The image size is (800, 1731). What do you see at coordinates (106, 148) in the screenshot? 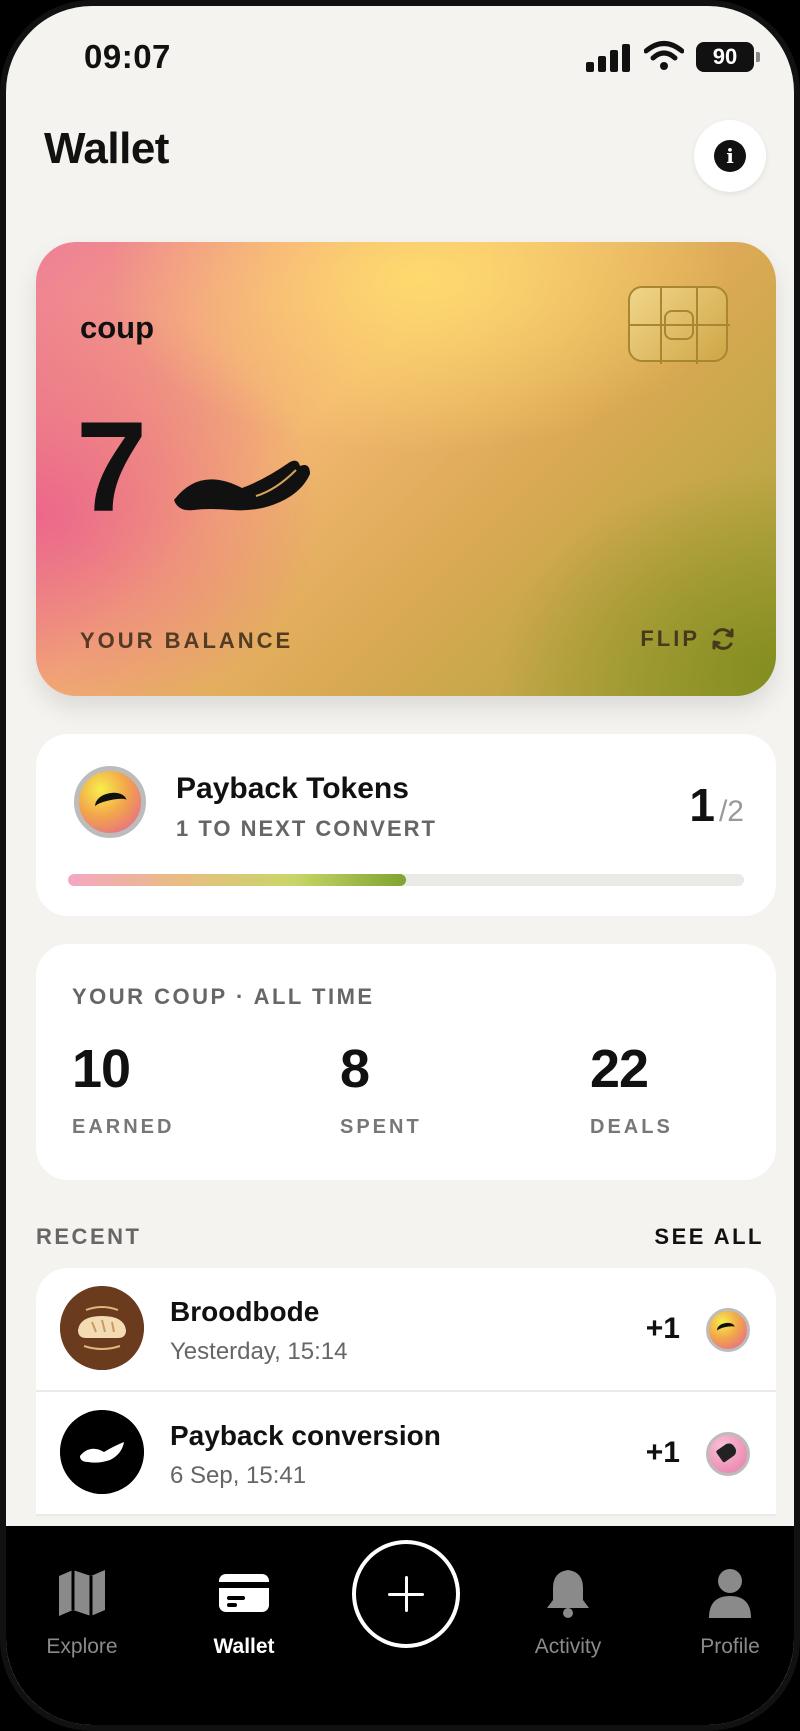
I see `page-title: Wallet` at bounding box center [106, 148].